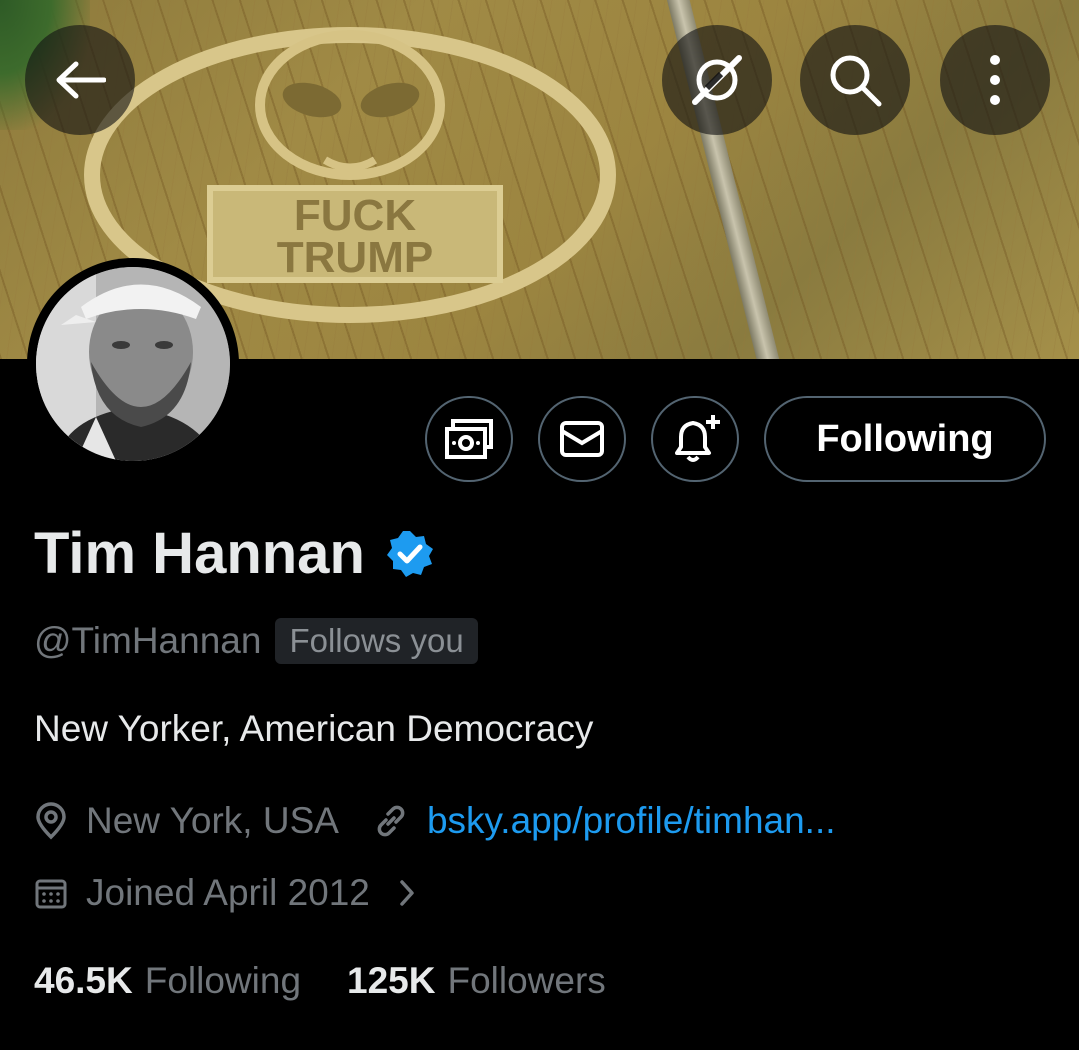  I want to click on more-button, so click(995, 80).